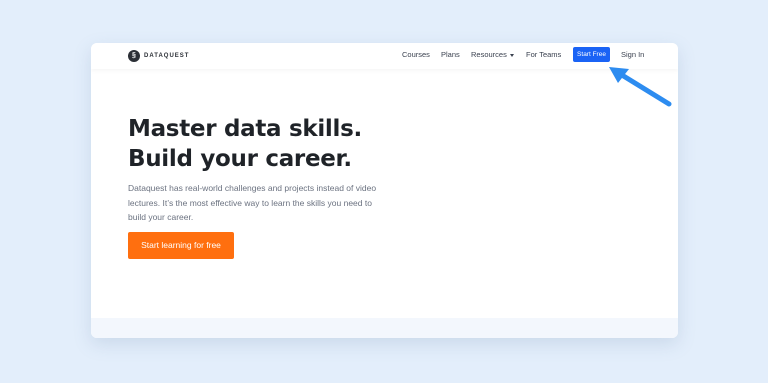 The image size is (768, 383). Describe the element at coordinates (632, 54) in the screenshot. I see `sign-in-link: Sign In` at that location.